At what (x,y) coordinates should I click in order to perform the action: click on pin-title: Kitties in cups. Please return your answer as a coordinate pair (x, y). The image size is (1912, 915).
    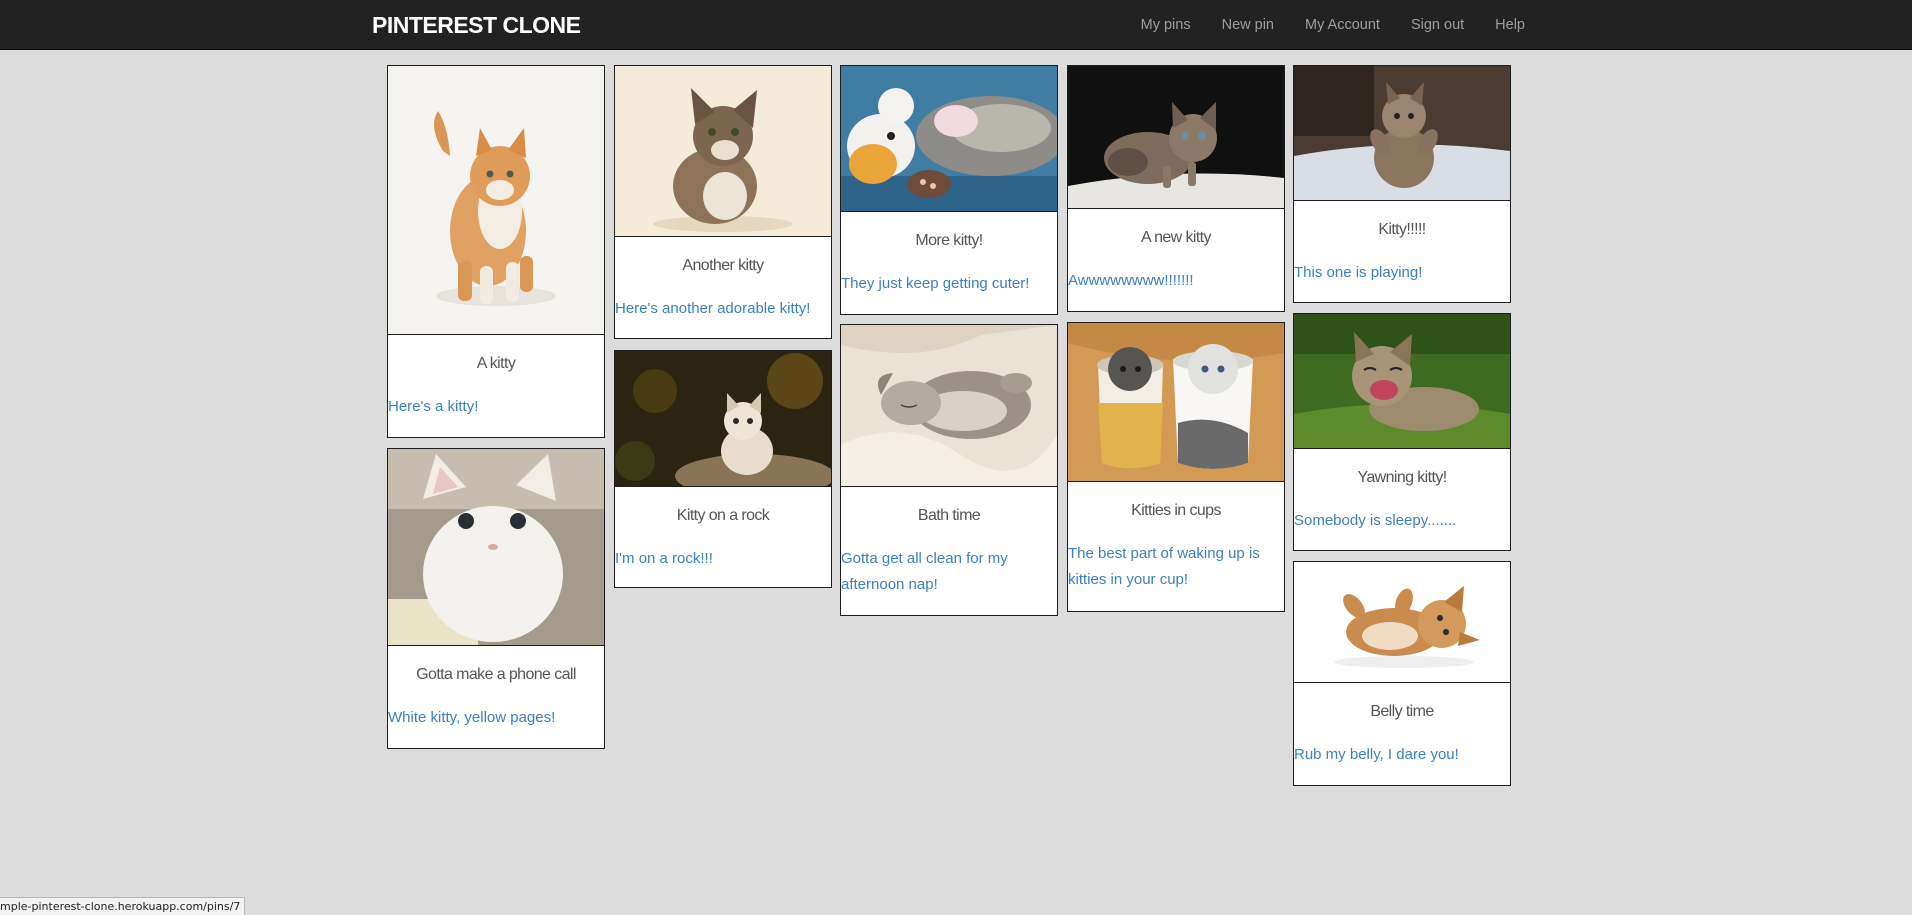
    Looking at the image, I should click on (1176, 510).